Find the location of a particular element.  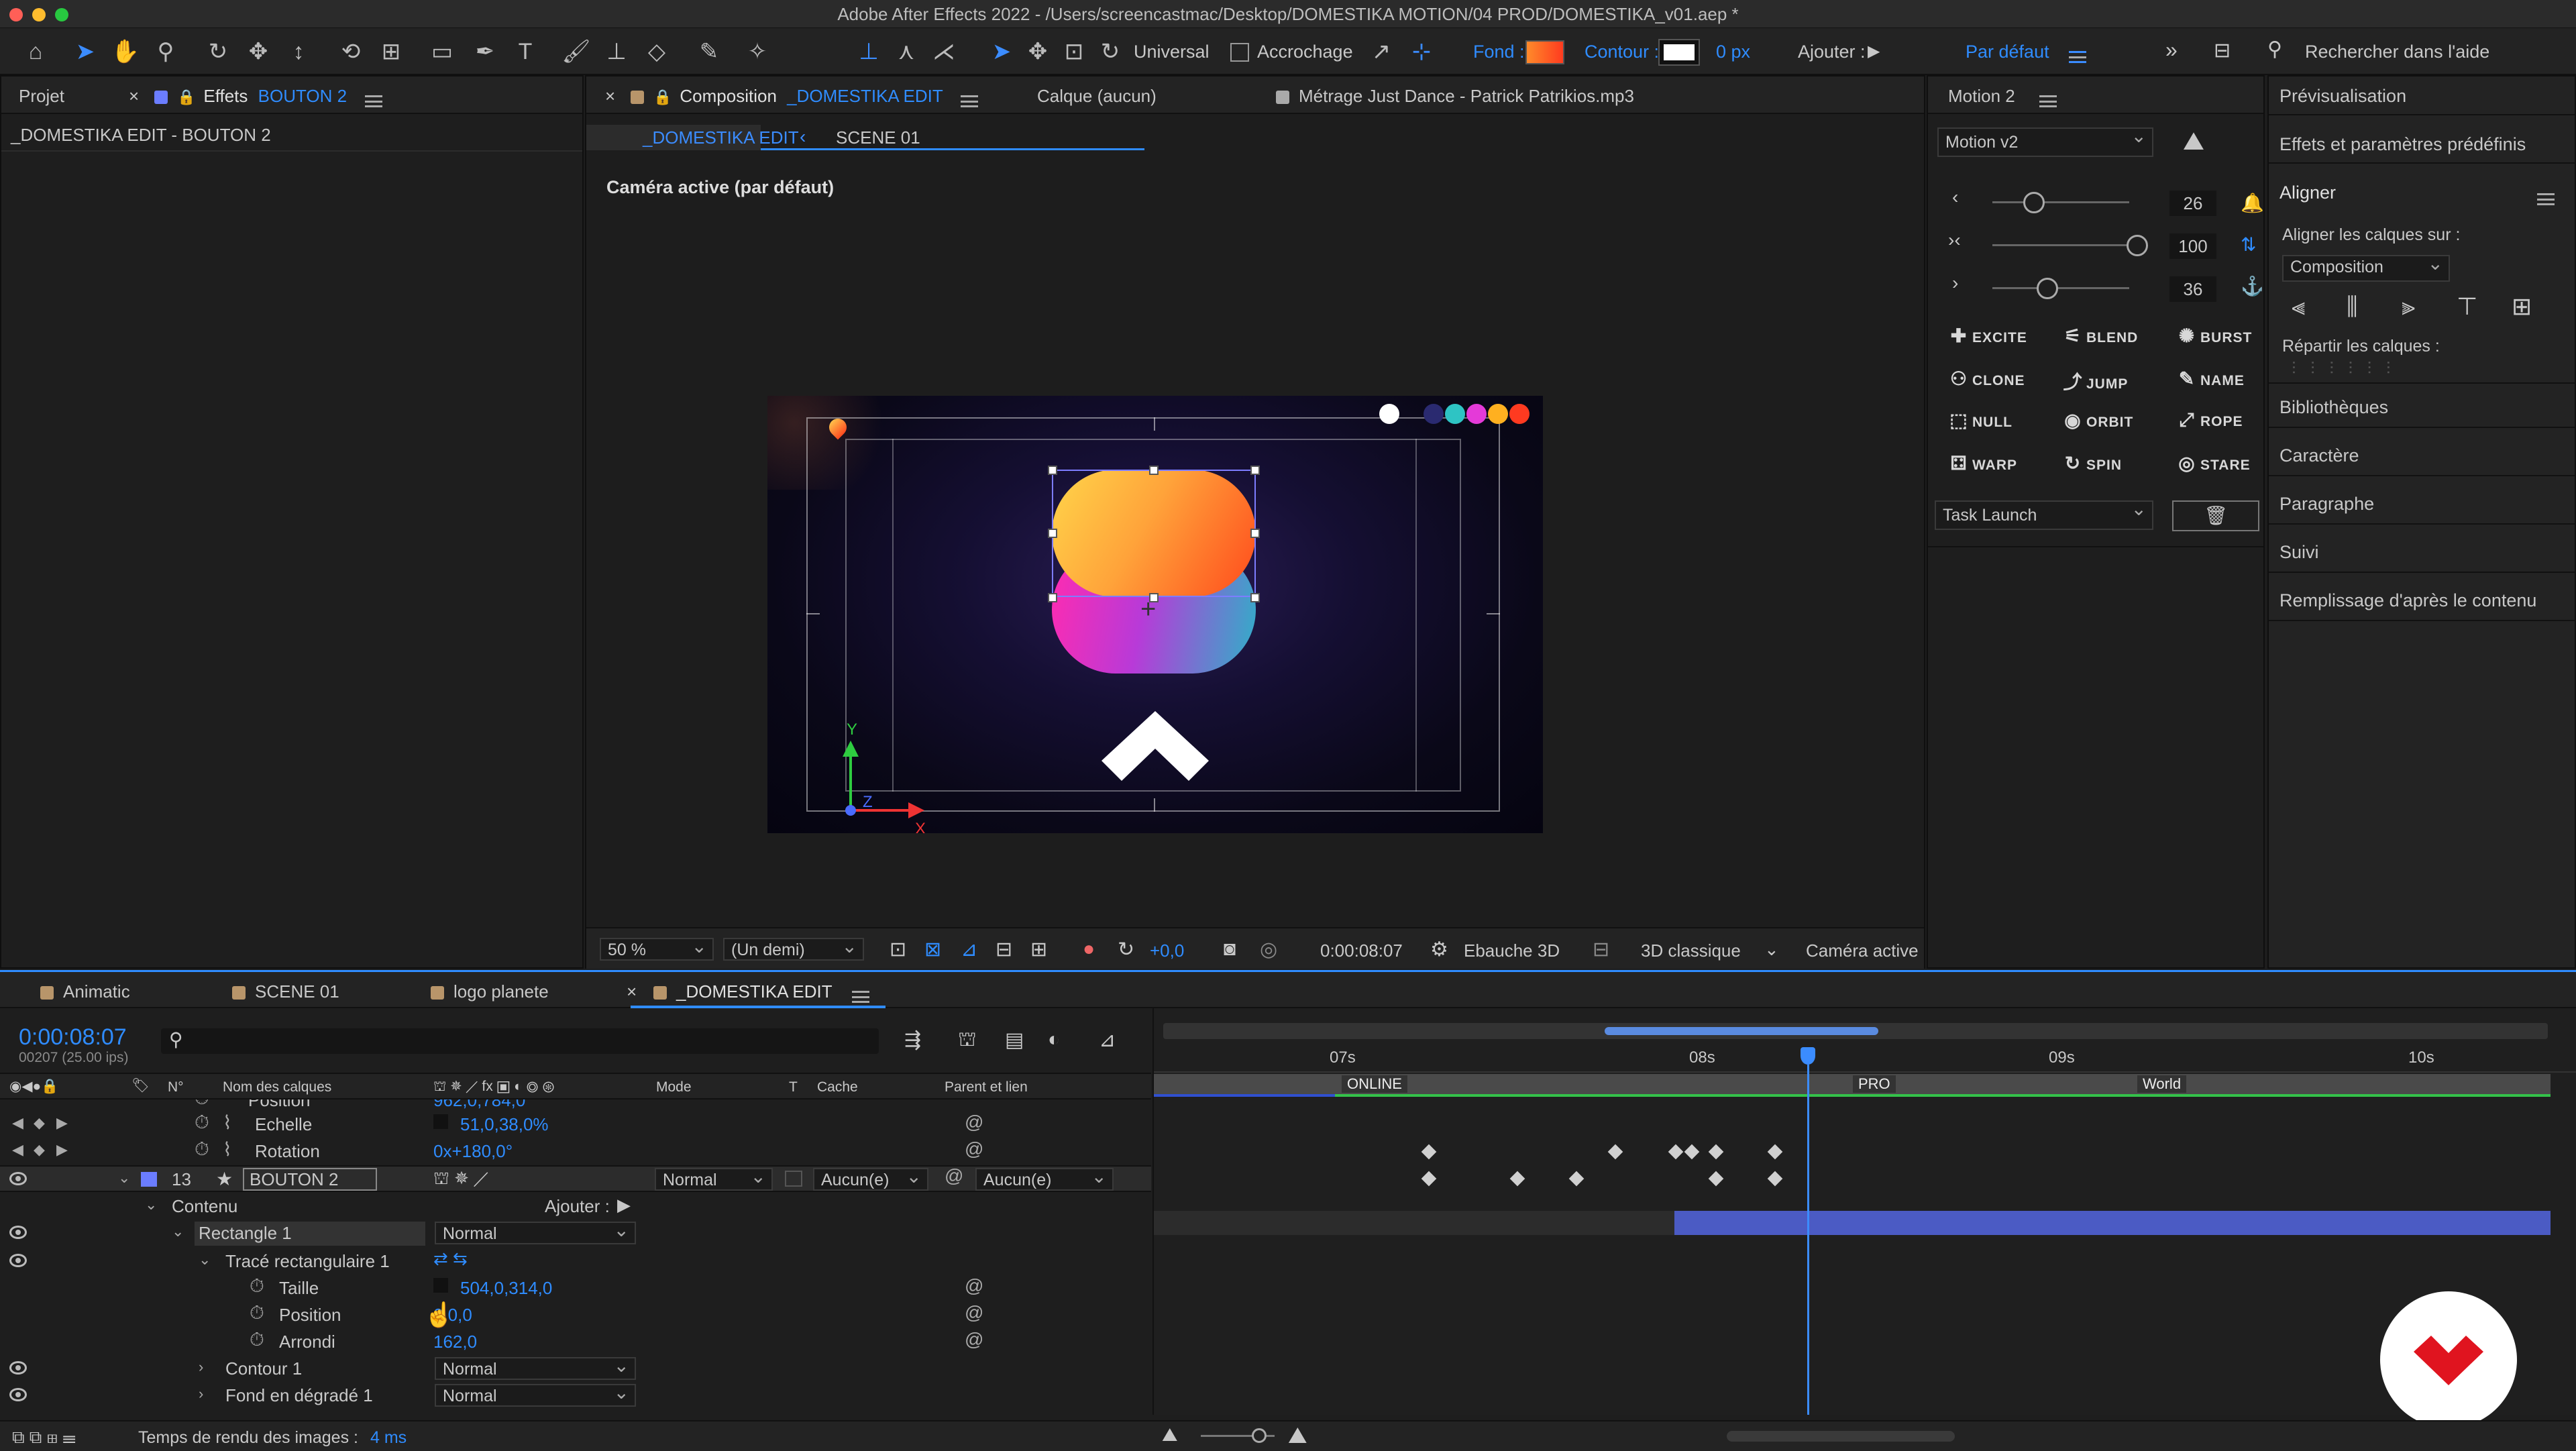

pen-tool-icon: ✒ is located at coordinates (485, 51).